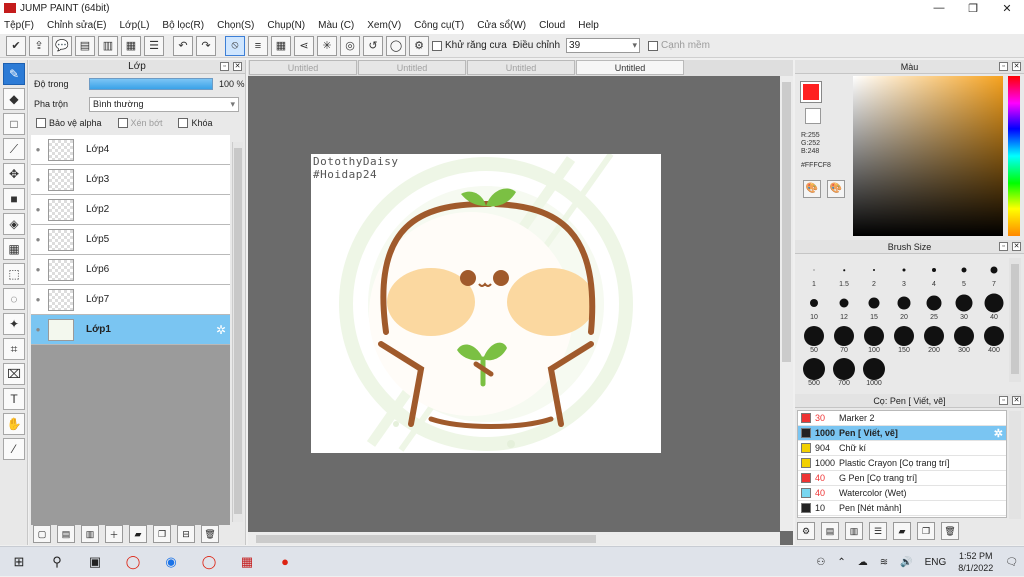 The height and width of the screenshot is (577, 1024). What do you see at coordinates (195, 123) in the screenshot?
I see `lock-option: Khóa` at bounding box center [195, 123].